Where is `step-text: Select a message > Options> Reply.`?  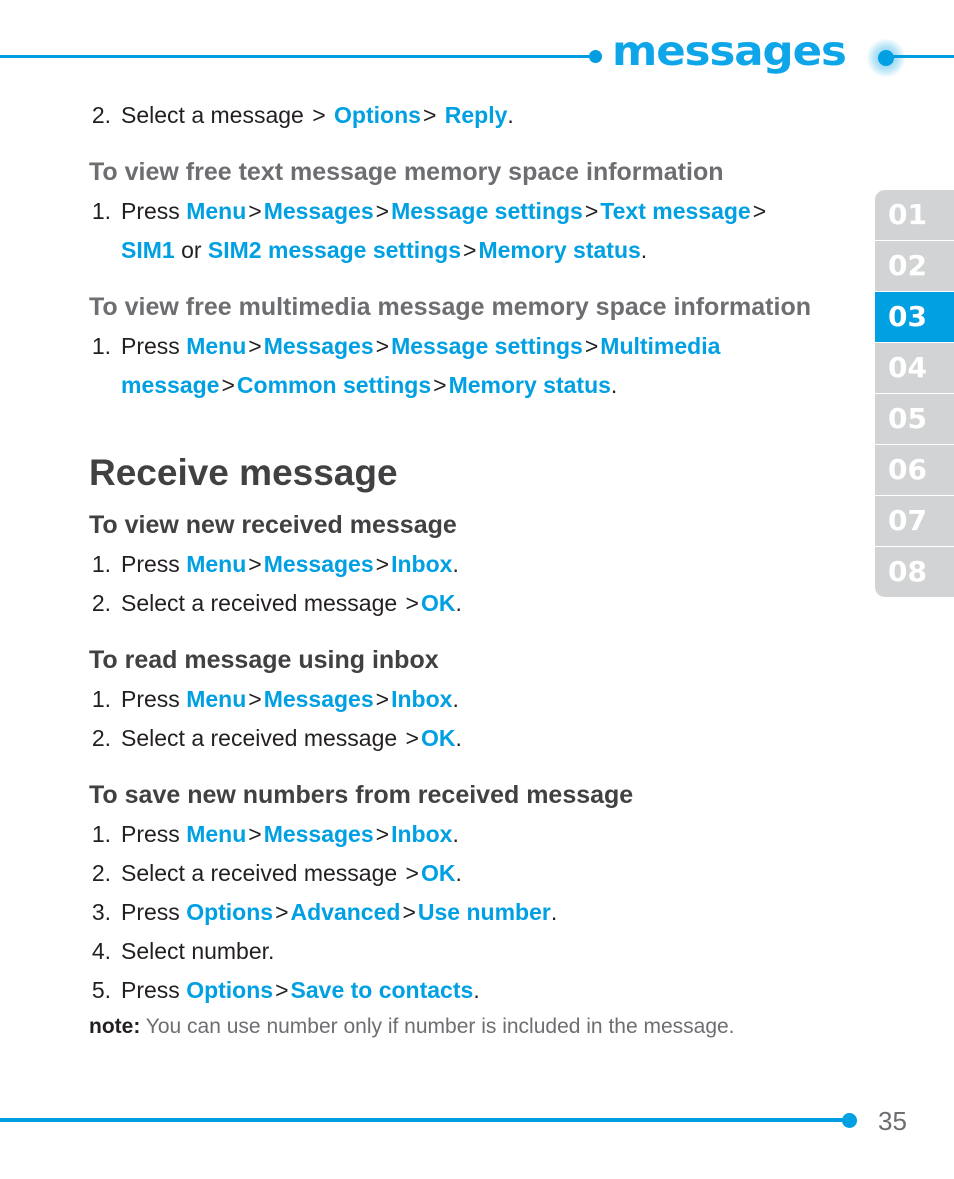 step-text: Select a message > Options> Reply. is located at coordinates (477, 115).